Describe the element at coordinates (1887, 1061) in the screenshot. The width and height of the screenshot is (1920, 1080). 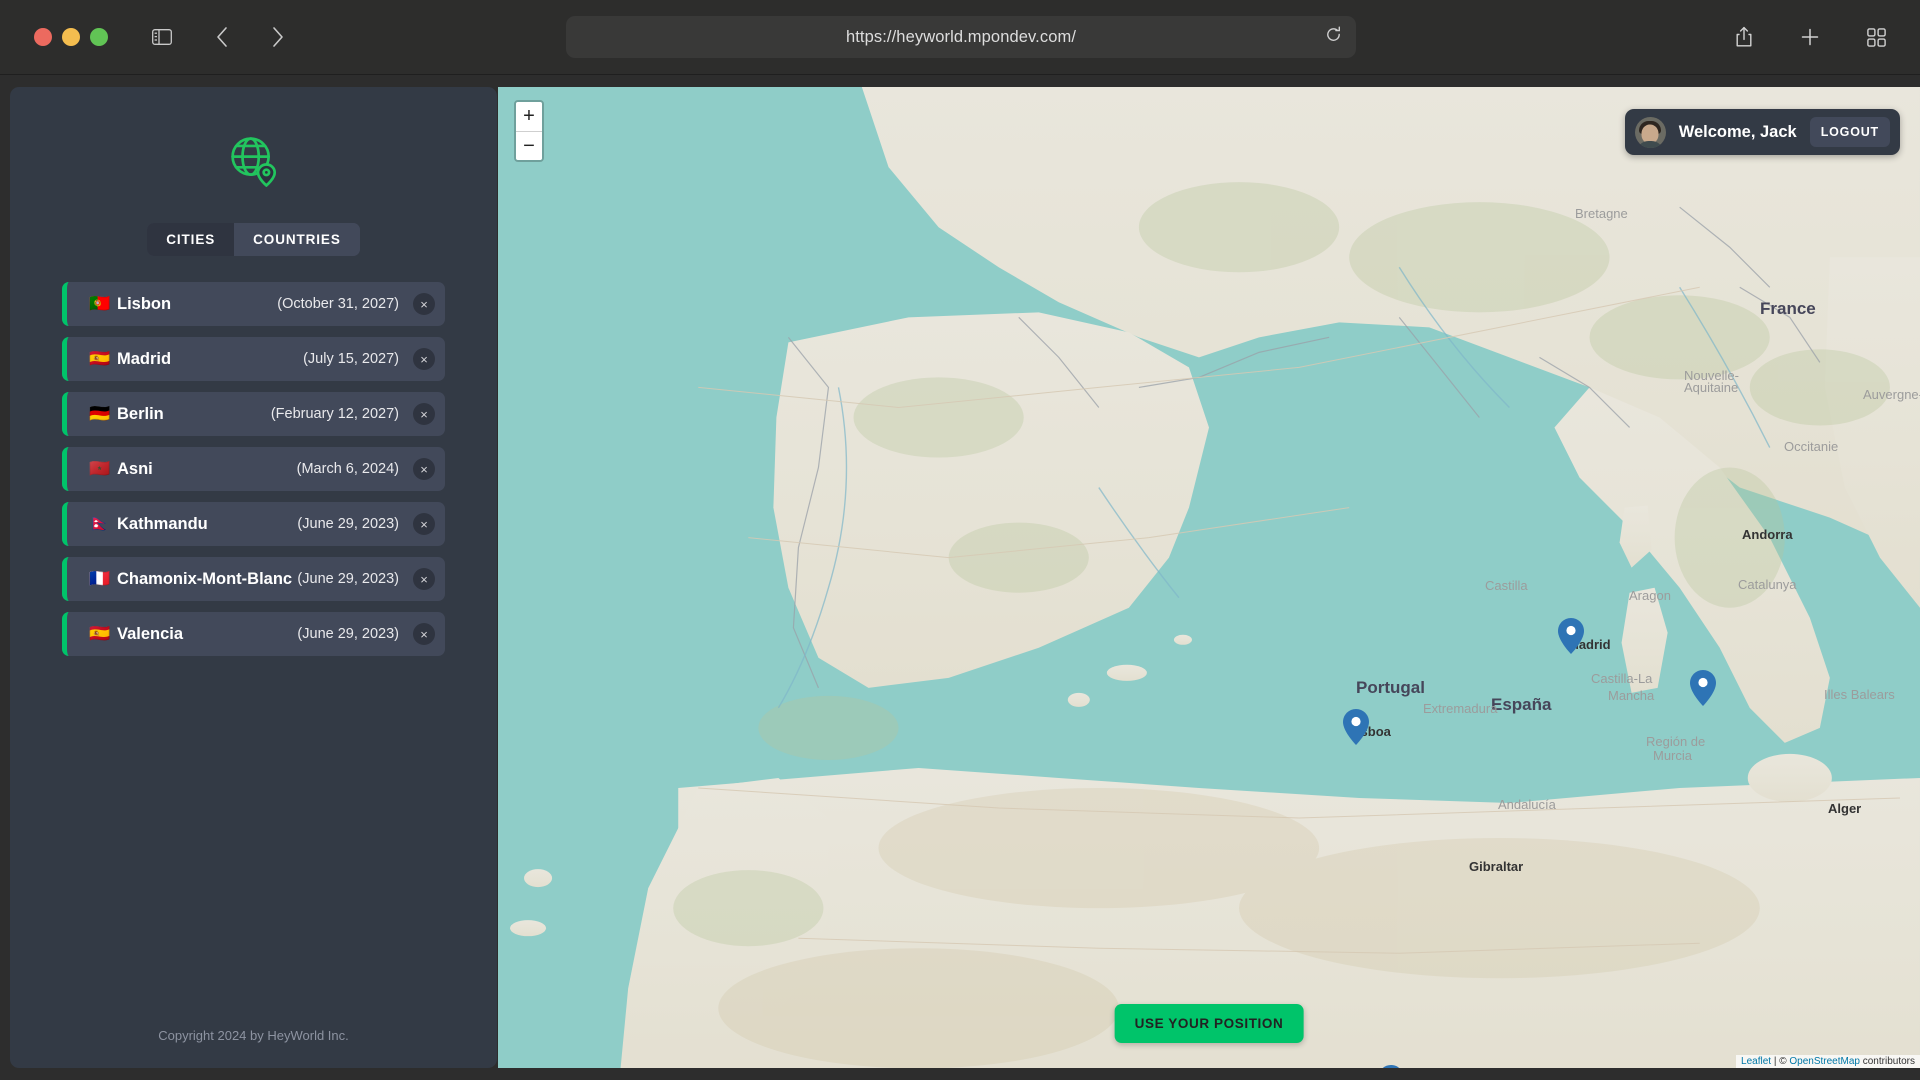
I see `attribution-suffix: contributors` at that location.